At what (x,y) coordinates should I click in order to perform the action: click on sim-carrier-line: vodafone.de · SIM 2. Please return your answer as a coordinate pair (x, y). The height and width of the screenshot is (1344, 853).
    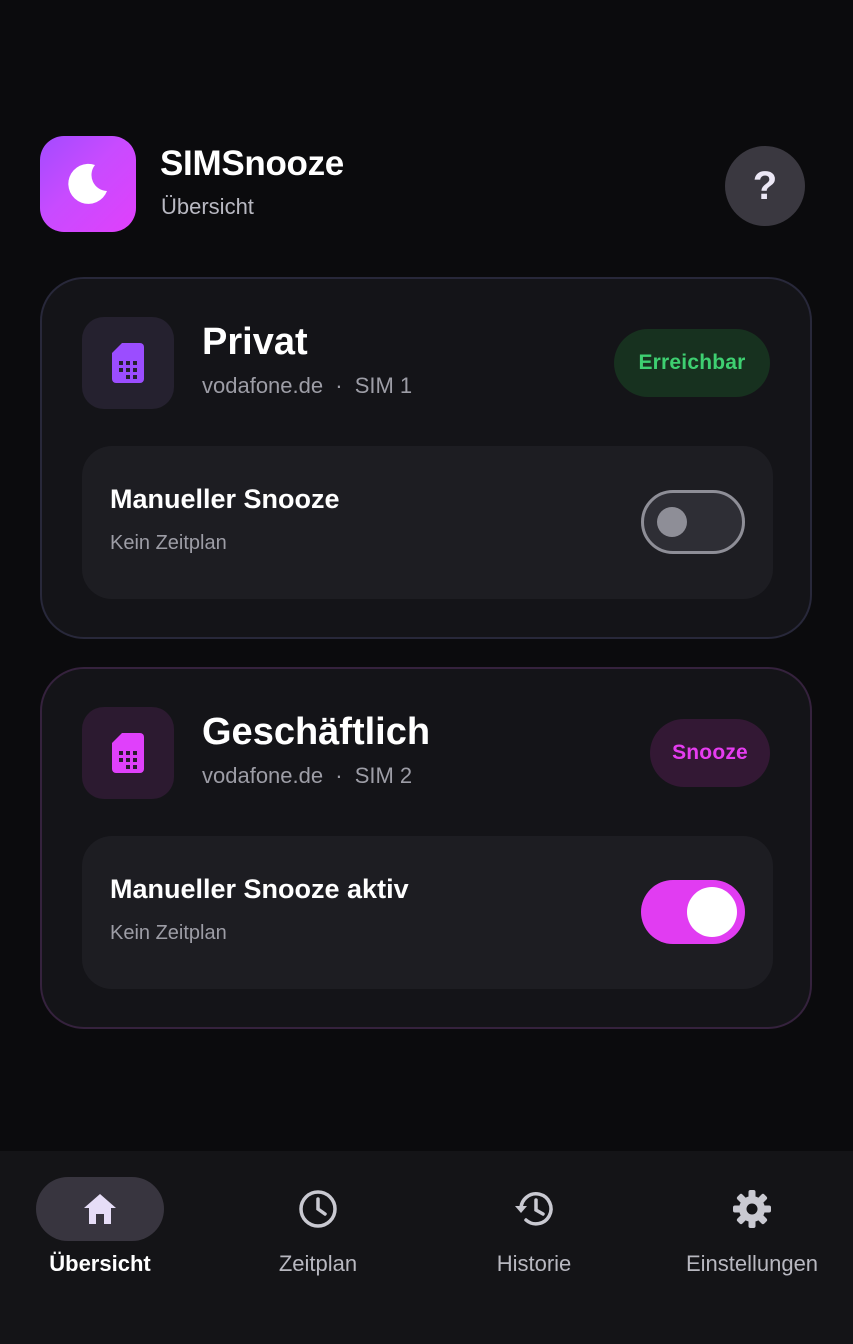
    Looking at the image, I should click on (307, 776).